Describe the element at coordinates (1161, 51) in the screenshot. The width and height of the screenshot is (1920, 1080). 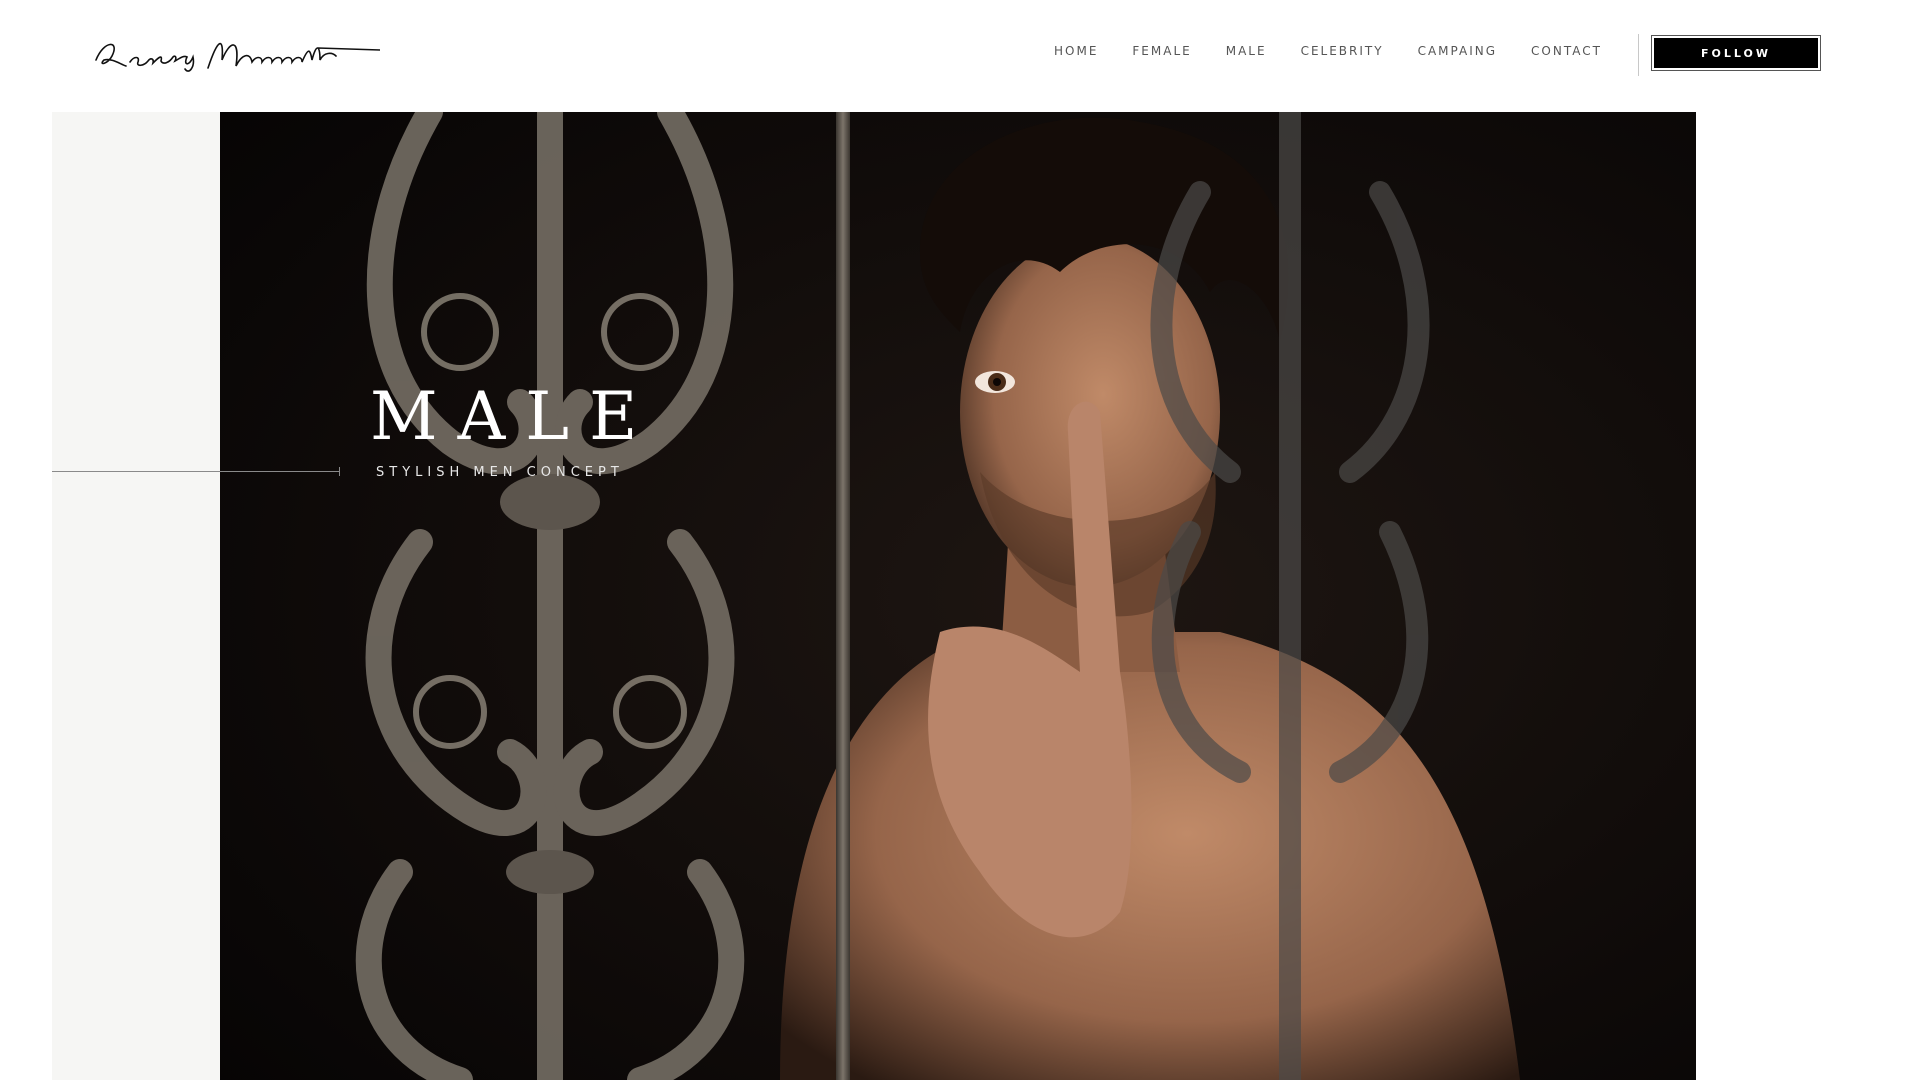
I see `nav-item-female: FEMALE` at that location.